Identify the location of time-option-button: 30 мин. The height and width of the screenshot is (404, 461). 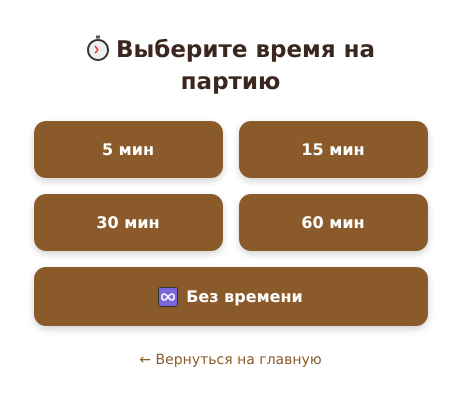
(128, 222).